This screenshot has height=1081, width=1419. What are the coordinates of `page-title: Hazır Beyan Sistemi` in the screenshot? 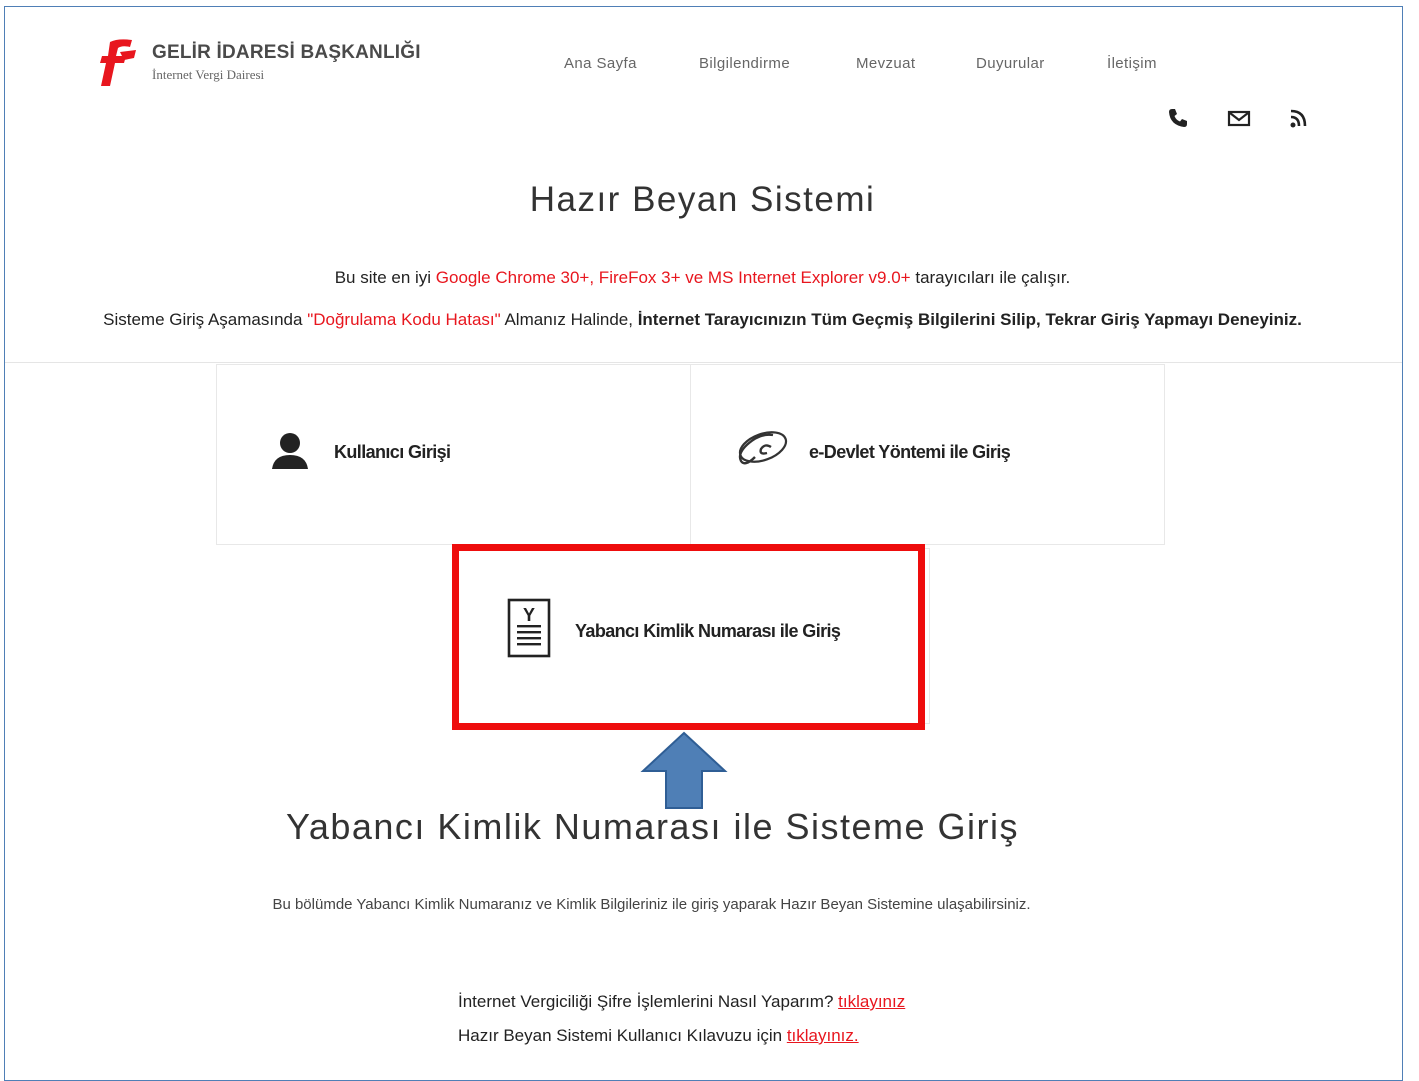 It's located at (702, 199).